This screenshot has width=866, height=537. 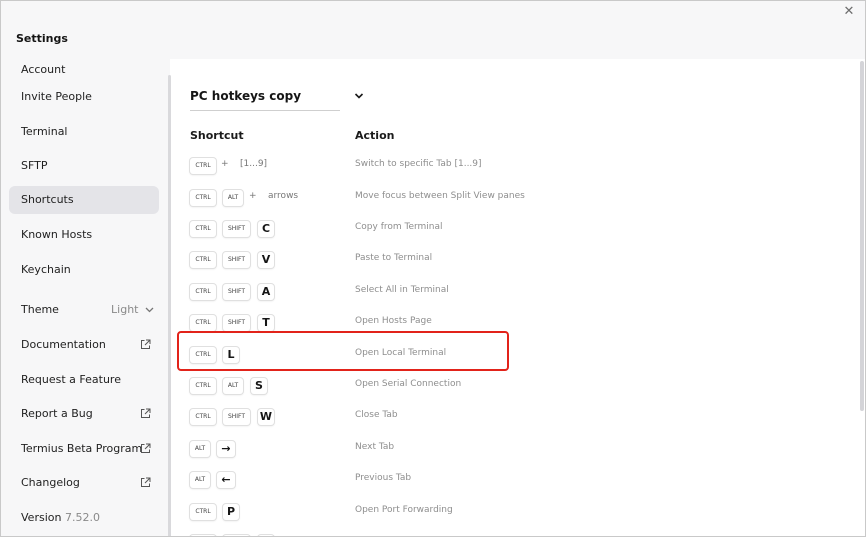 I want to click on sidebar-link-label: Changelog, so click(x=50, y=482).